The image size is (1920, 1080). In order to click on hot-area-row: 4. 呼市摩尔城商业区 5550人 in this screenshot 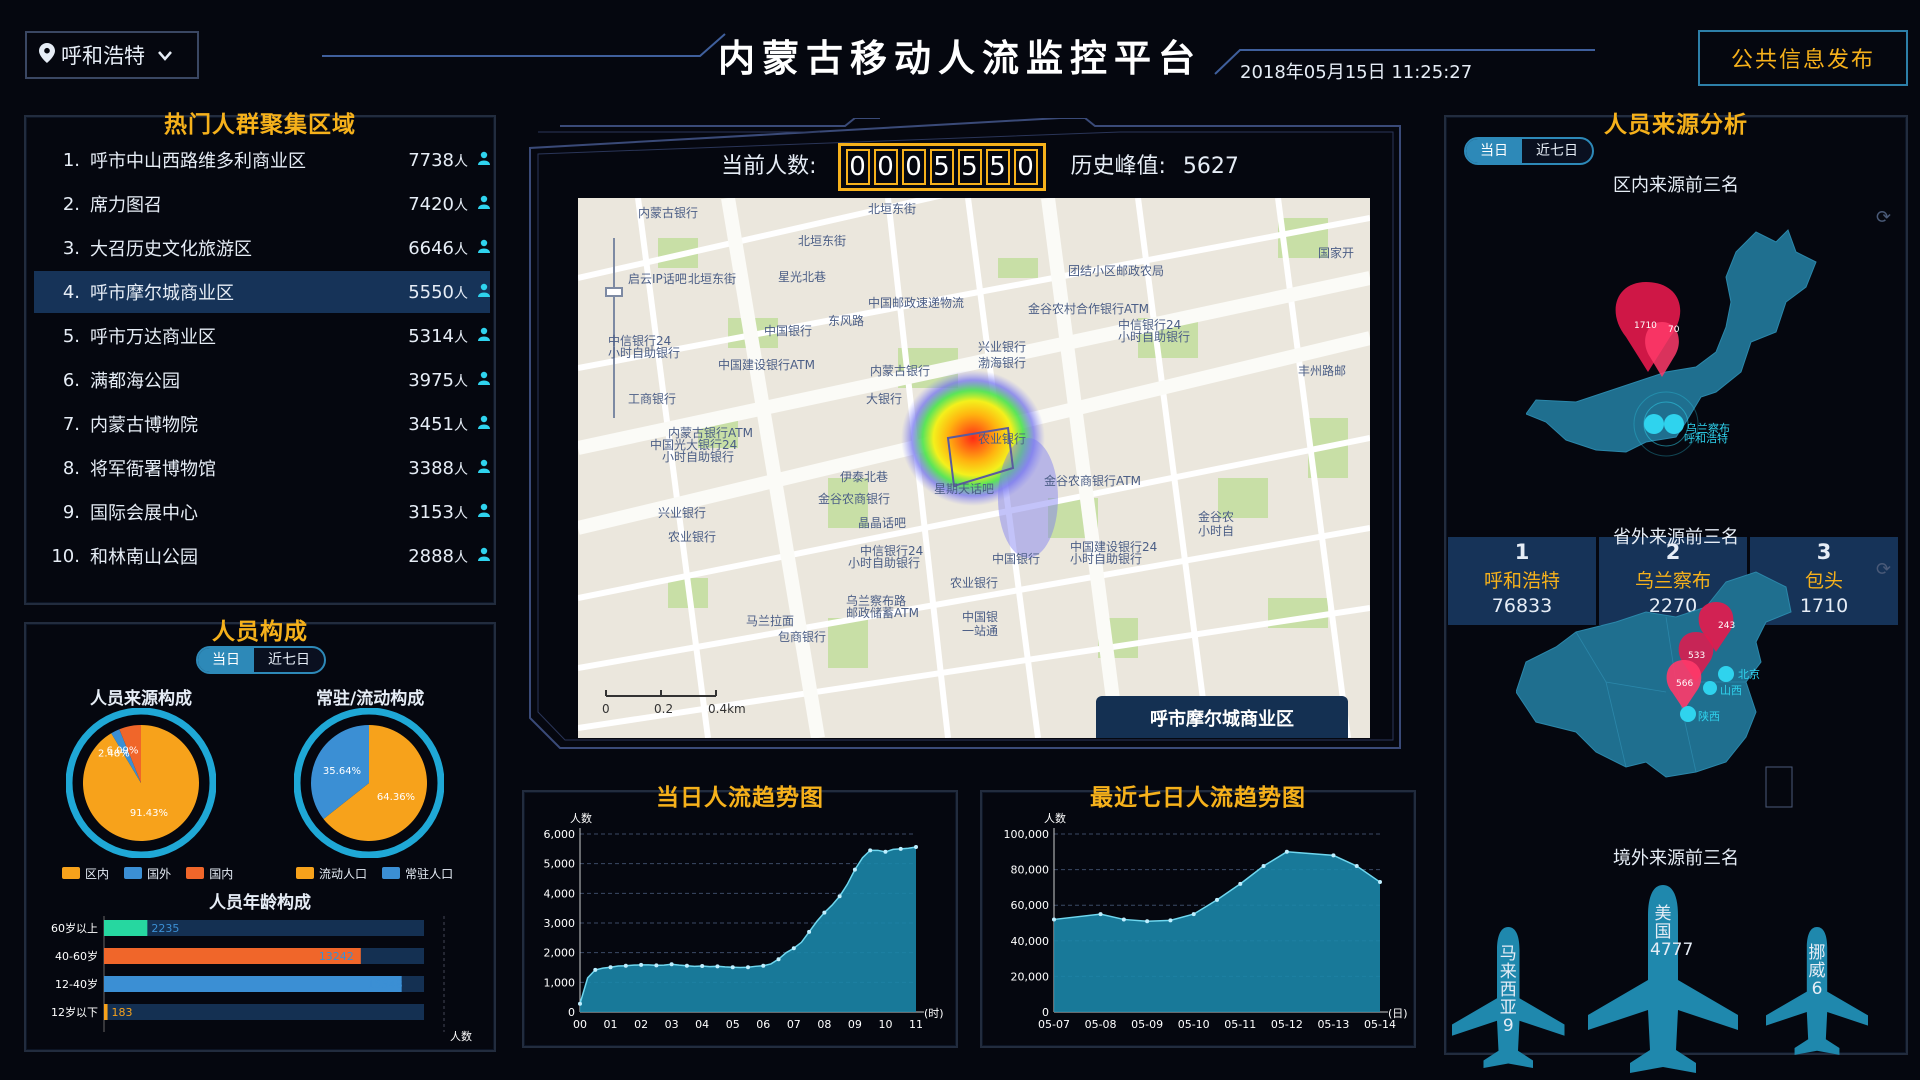, I will do `click(262, 292)`.